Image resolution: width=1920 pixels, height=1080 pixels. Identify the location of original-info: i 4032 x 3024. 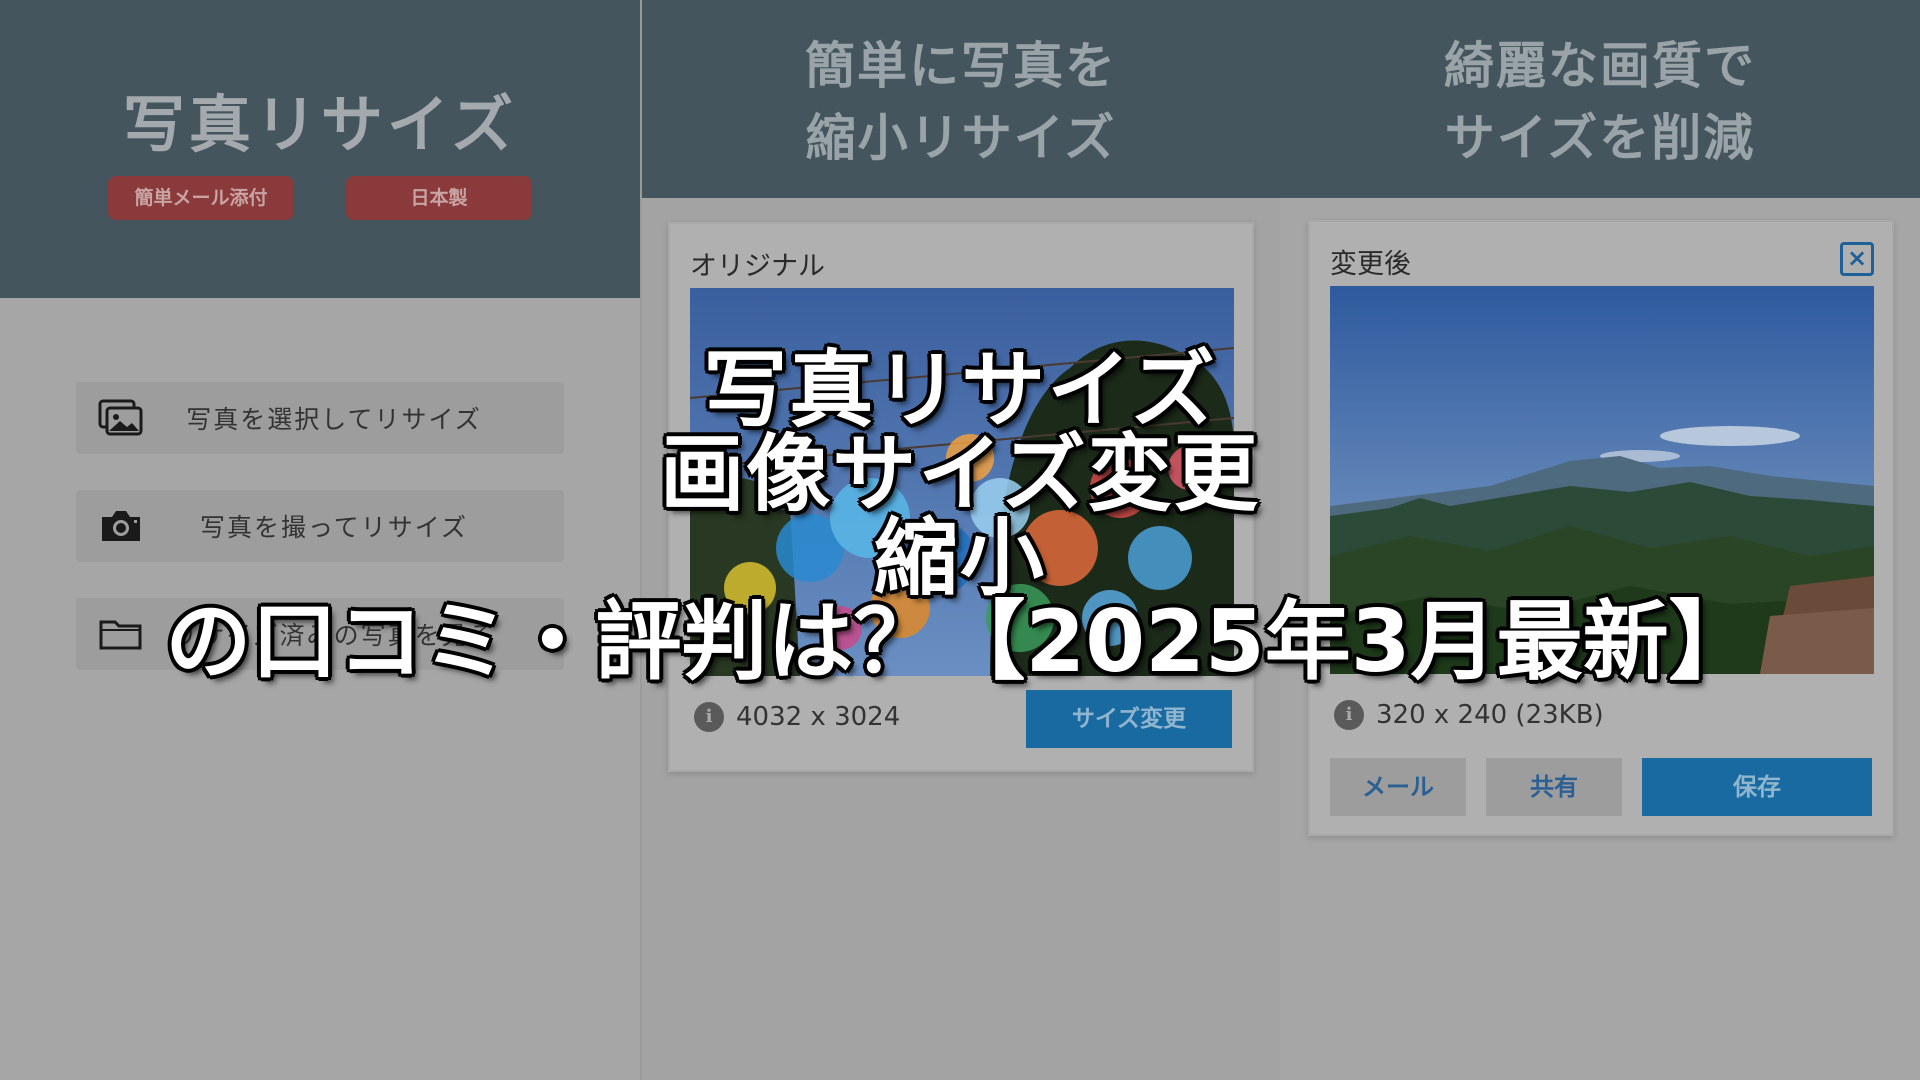
(797, 717).